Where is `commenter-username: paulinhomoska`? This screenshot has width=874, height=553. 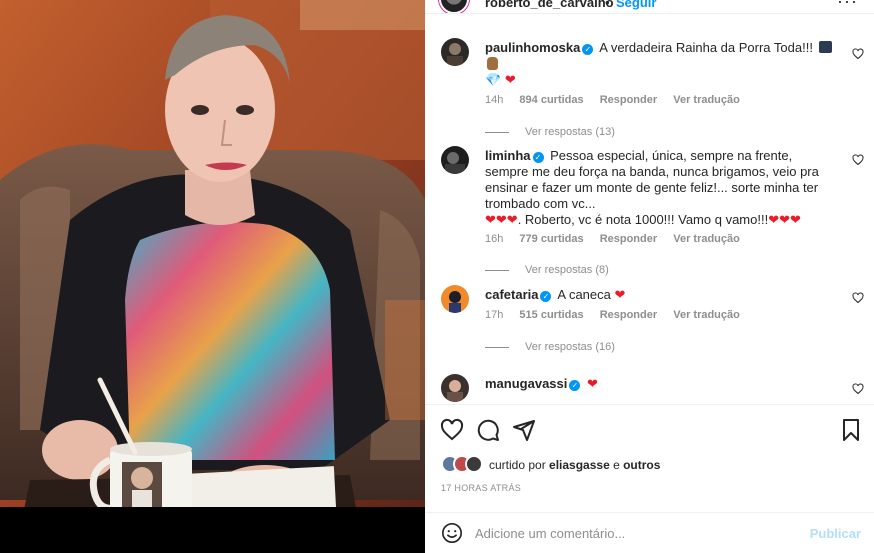
commenter-username: paulinhomoska is located at coordinates (532, 47).